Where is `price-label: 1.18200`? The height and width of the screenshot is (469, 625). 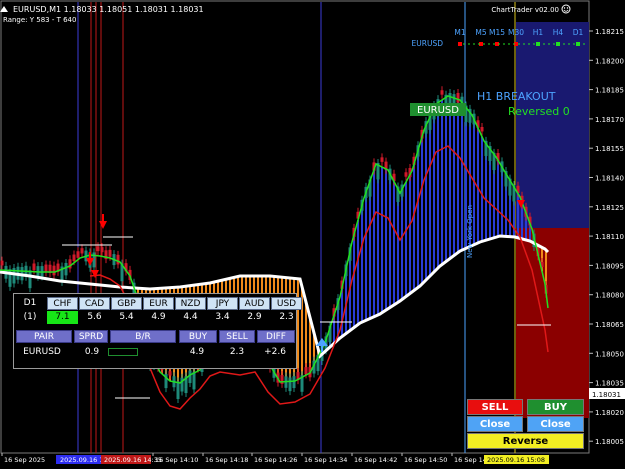
price-label: 1.18200 is located at coordinates (609, 61).